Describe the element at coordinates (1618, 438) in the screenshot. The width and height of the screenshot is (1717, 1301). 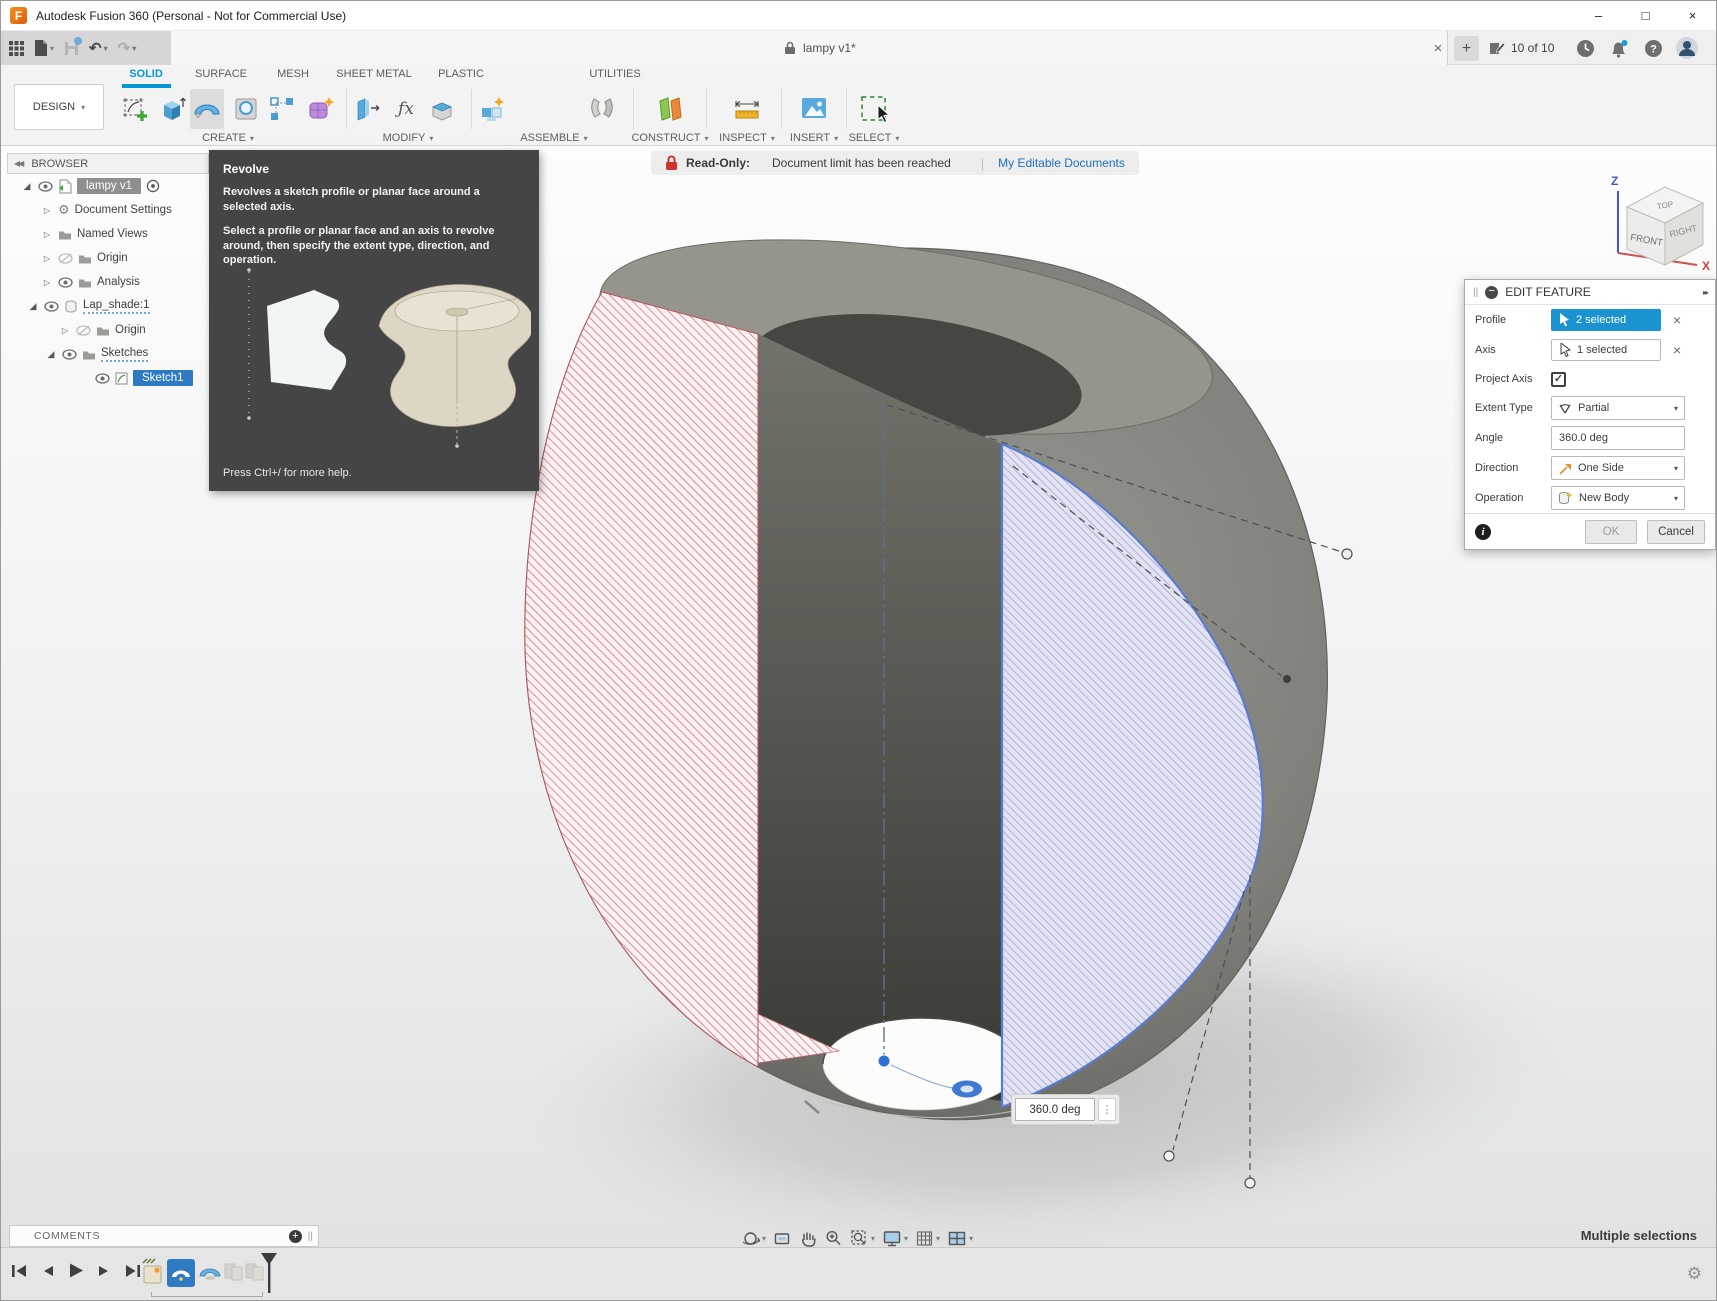
I see `angle-input` at that location.